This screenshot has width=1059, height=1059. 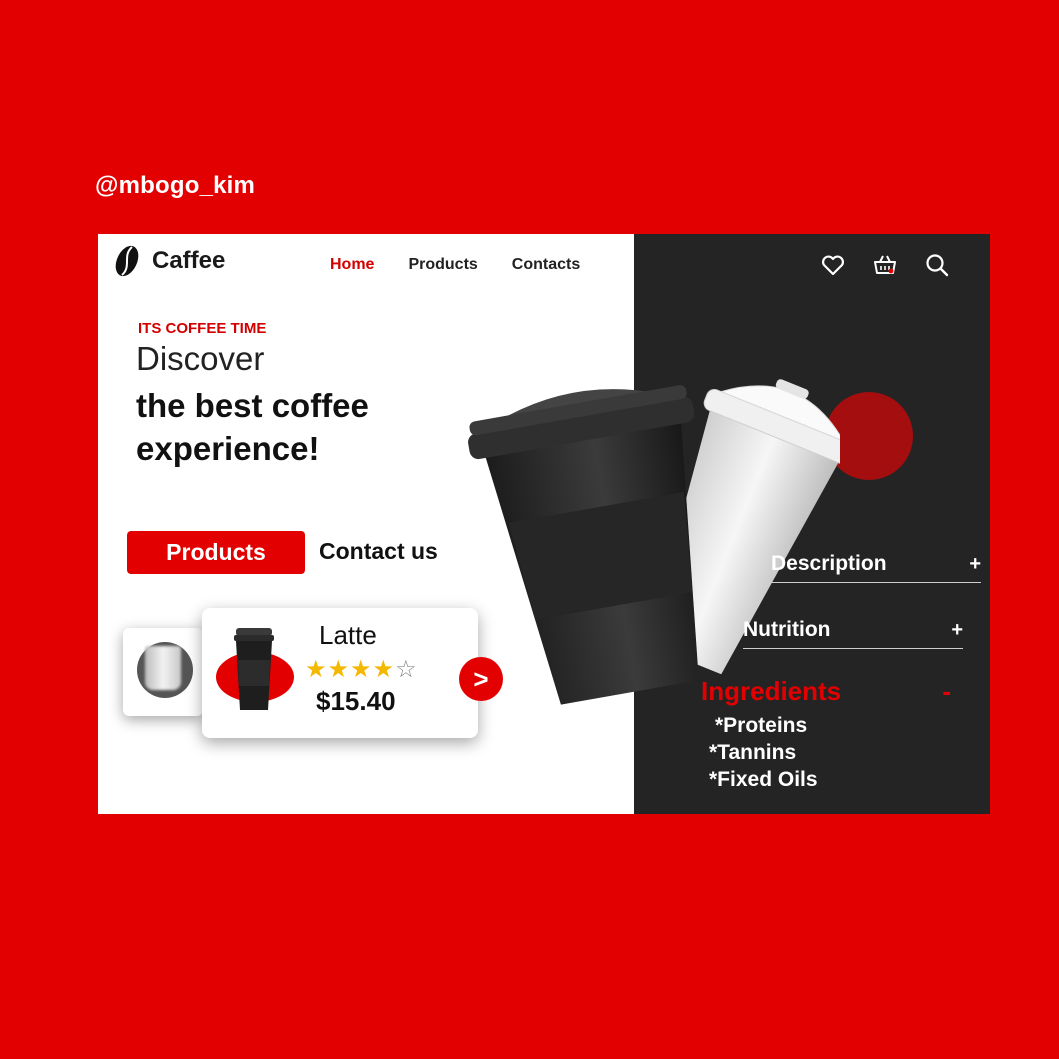 I want to click on brand-logo: Caffee, so click(x=168, y=261).